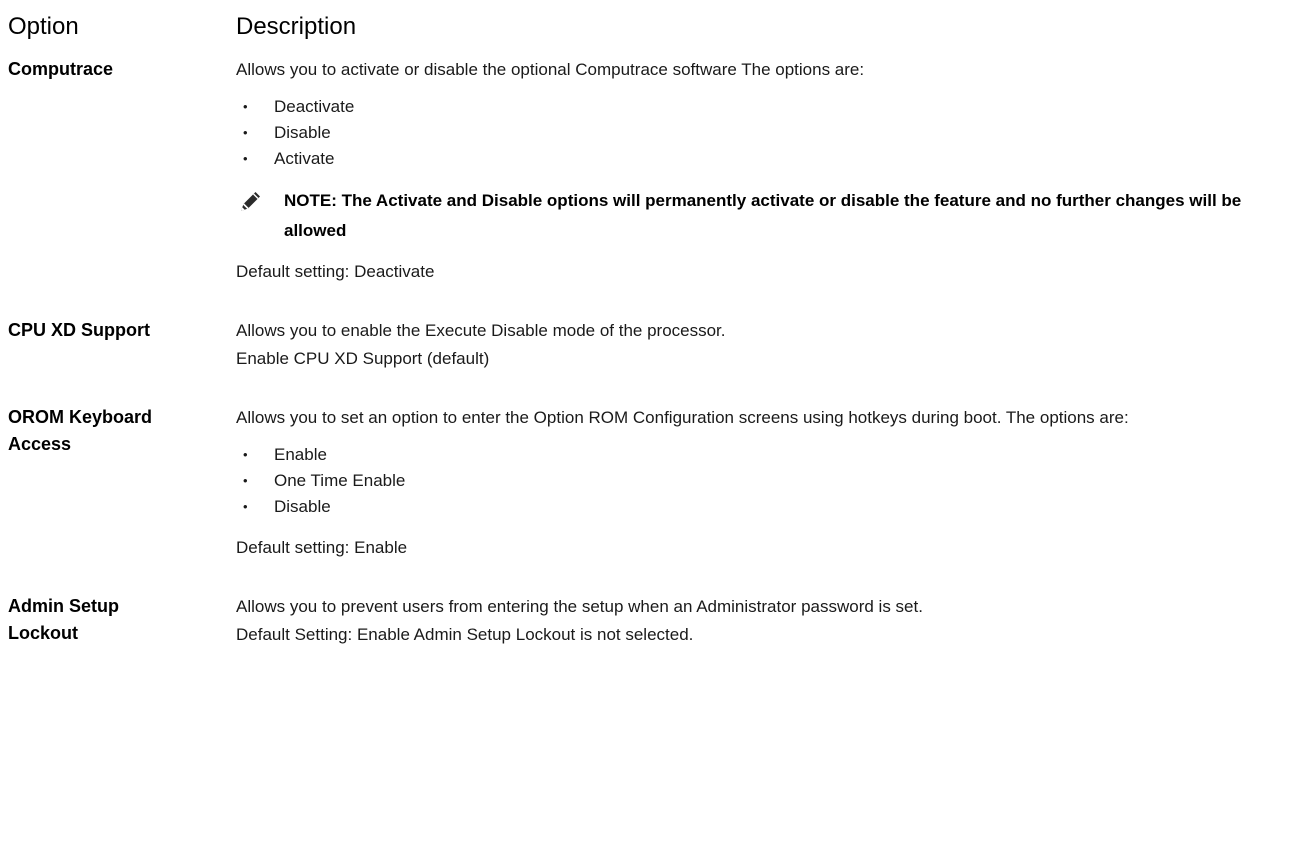  What do you see at coordinates (772, 159) in the screenshot?
I see `list-item: • Activate` at bounding box center [772, 159].